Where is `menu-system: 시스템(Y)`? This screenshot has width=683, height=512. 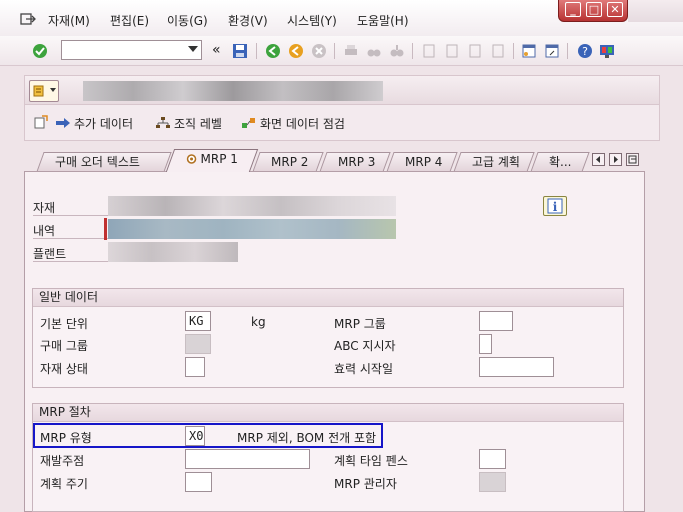
menu-system: 시스템(Y) is located at coordinates (312, 20).